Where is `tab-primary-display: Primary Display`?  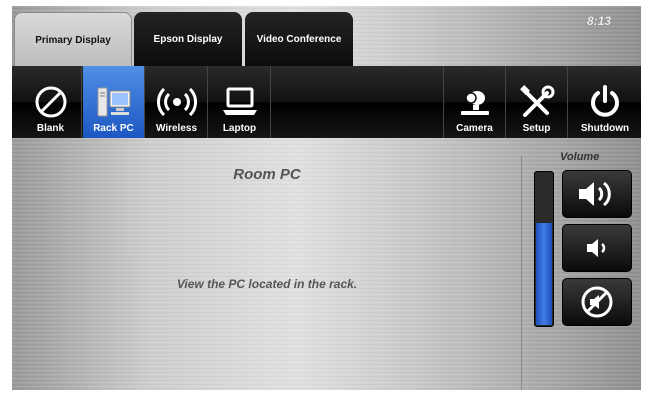 tab-primary-display: Primary Display is located at coordinates (73, 39).